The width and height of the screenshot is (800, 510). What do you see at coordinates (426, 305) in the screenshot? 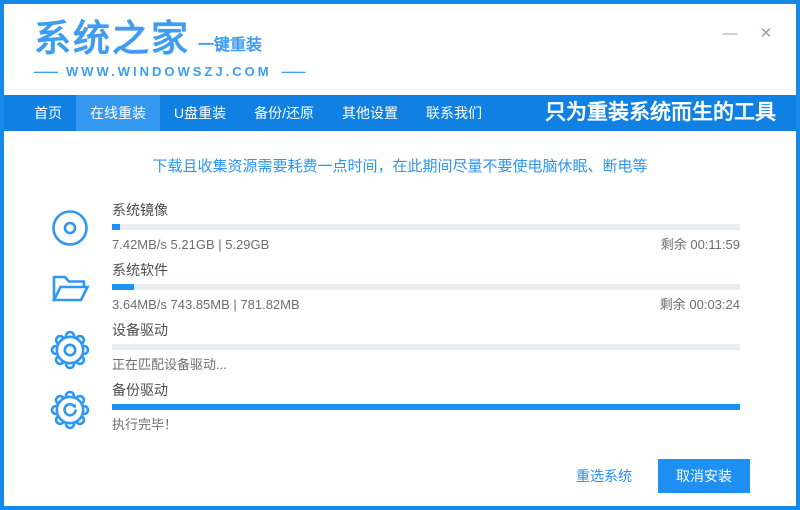
I see `task-stats: 3.64MB/s 743.85MB | 781.82MB 剩余 00:03:24` at bounding box center [426, 305].